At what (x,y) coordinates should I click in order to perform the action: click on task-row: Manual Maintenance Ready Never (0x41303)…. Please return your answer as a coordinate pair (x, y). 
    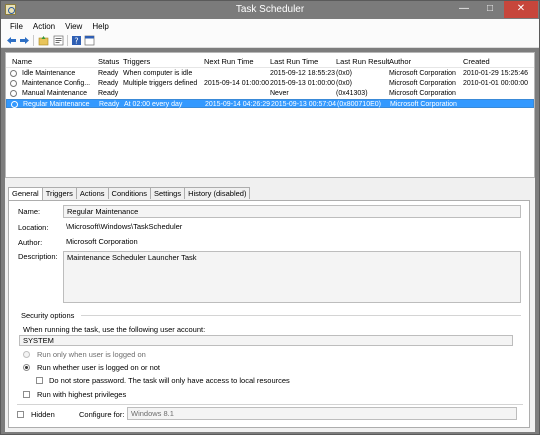
    Looking at the image, I should click on (270, 93).